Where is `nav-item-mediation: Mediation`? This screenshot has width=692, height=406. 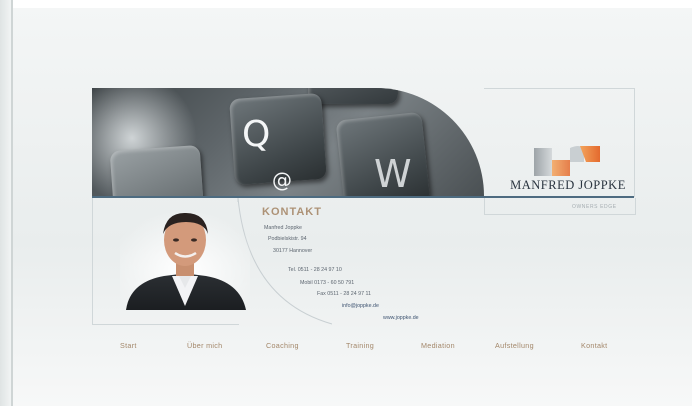
nav-item-mediation: Mediation is located at coordinates (438, 345).